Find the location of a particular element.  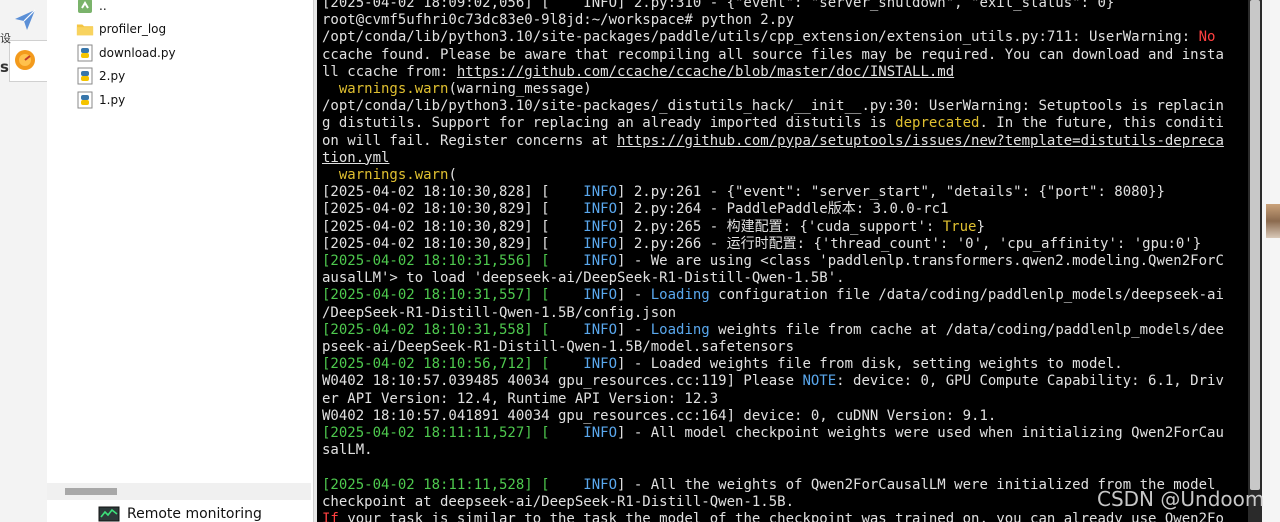

terminal-text: No is located at coordinates (1207, 37).